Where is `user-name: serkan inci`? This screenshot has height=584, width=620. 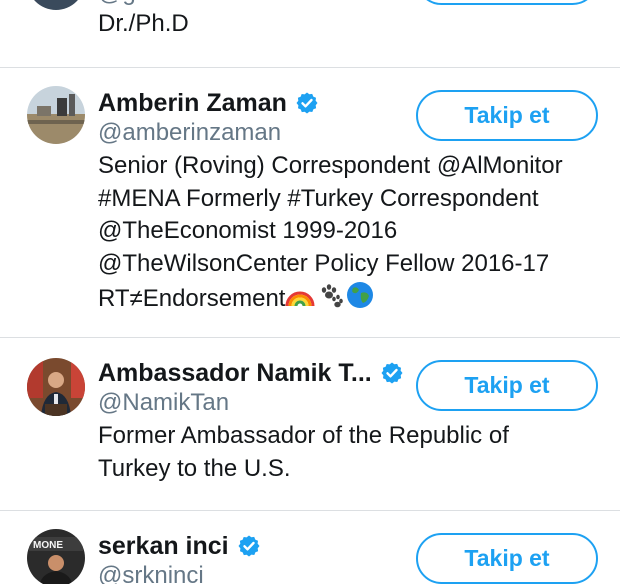 user-name: serkan inci is located at coordinates (163, 546).